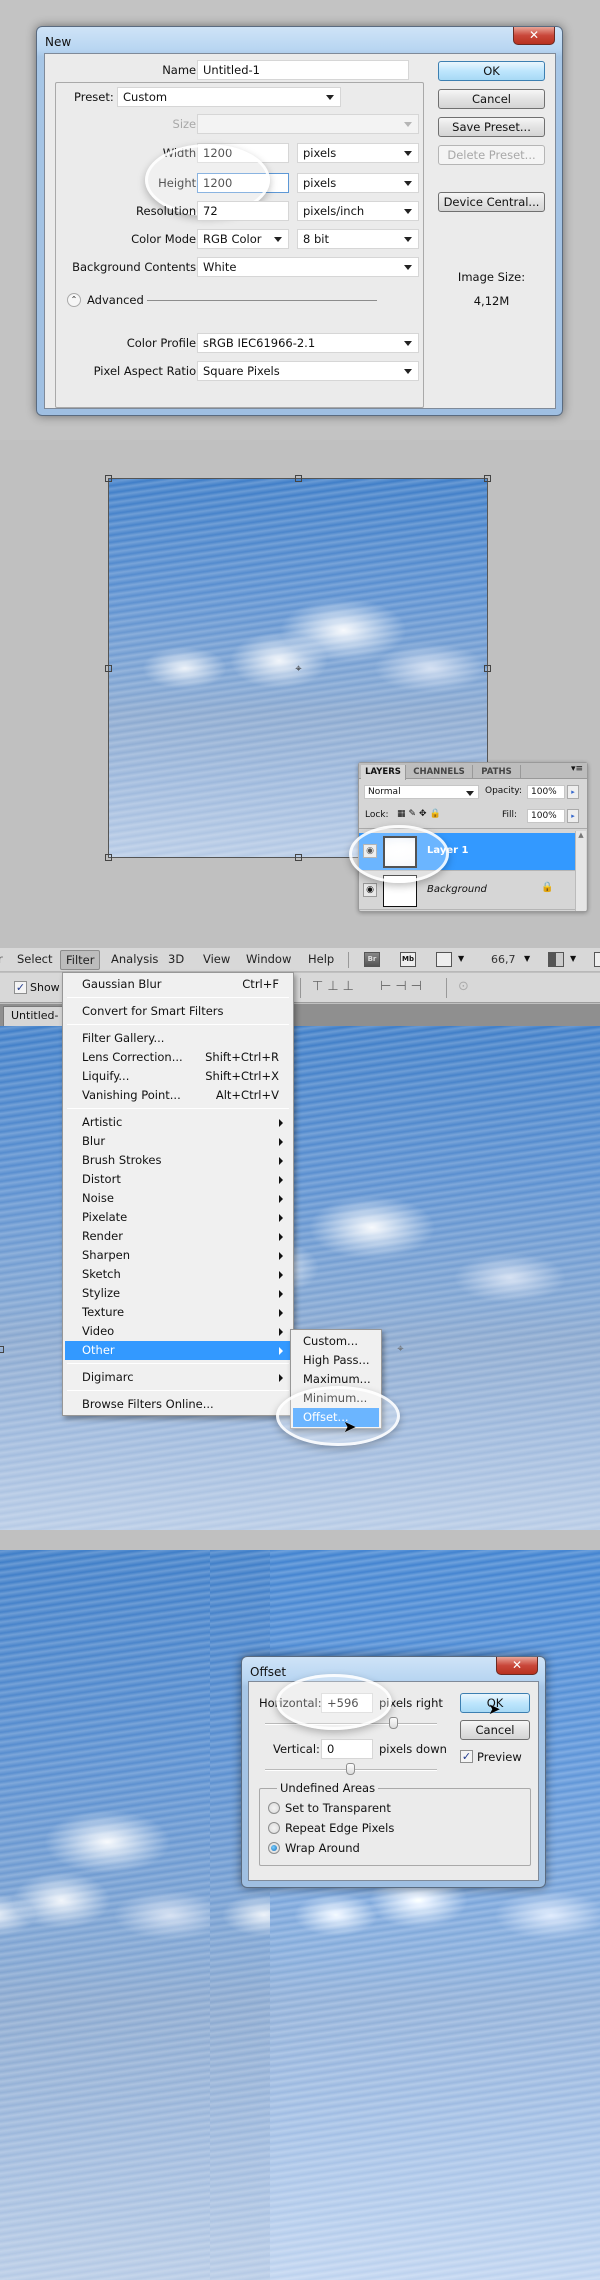  What do you see at coordinates (321, 959) in the screenshot?
I see `menu-help: Help` at bounding box center [321, 959].